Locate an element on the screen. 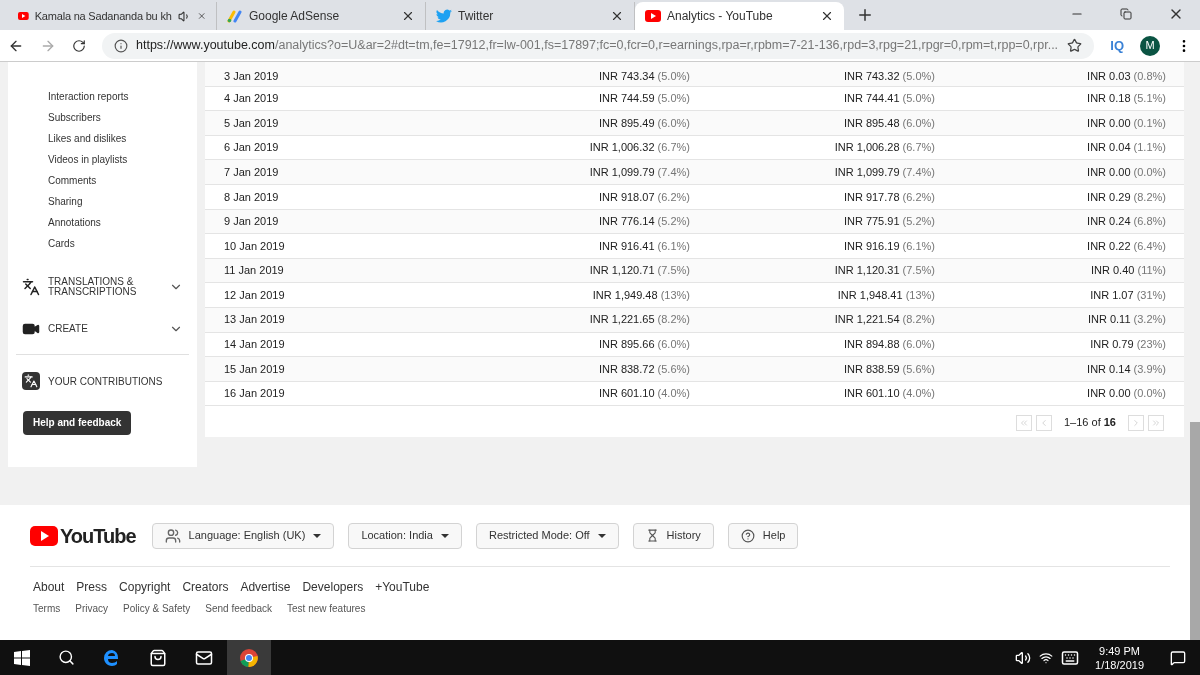  star-icon is located at coordinates (1075, 45).